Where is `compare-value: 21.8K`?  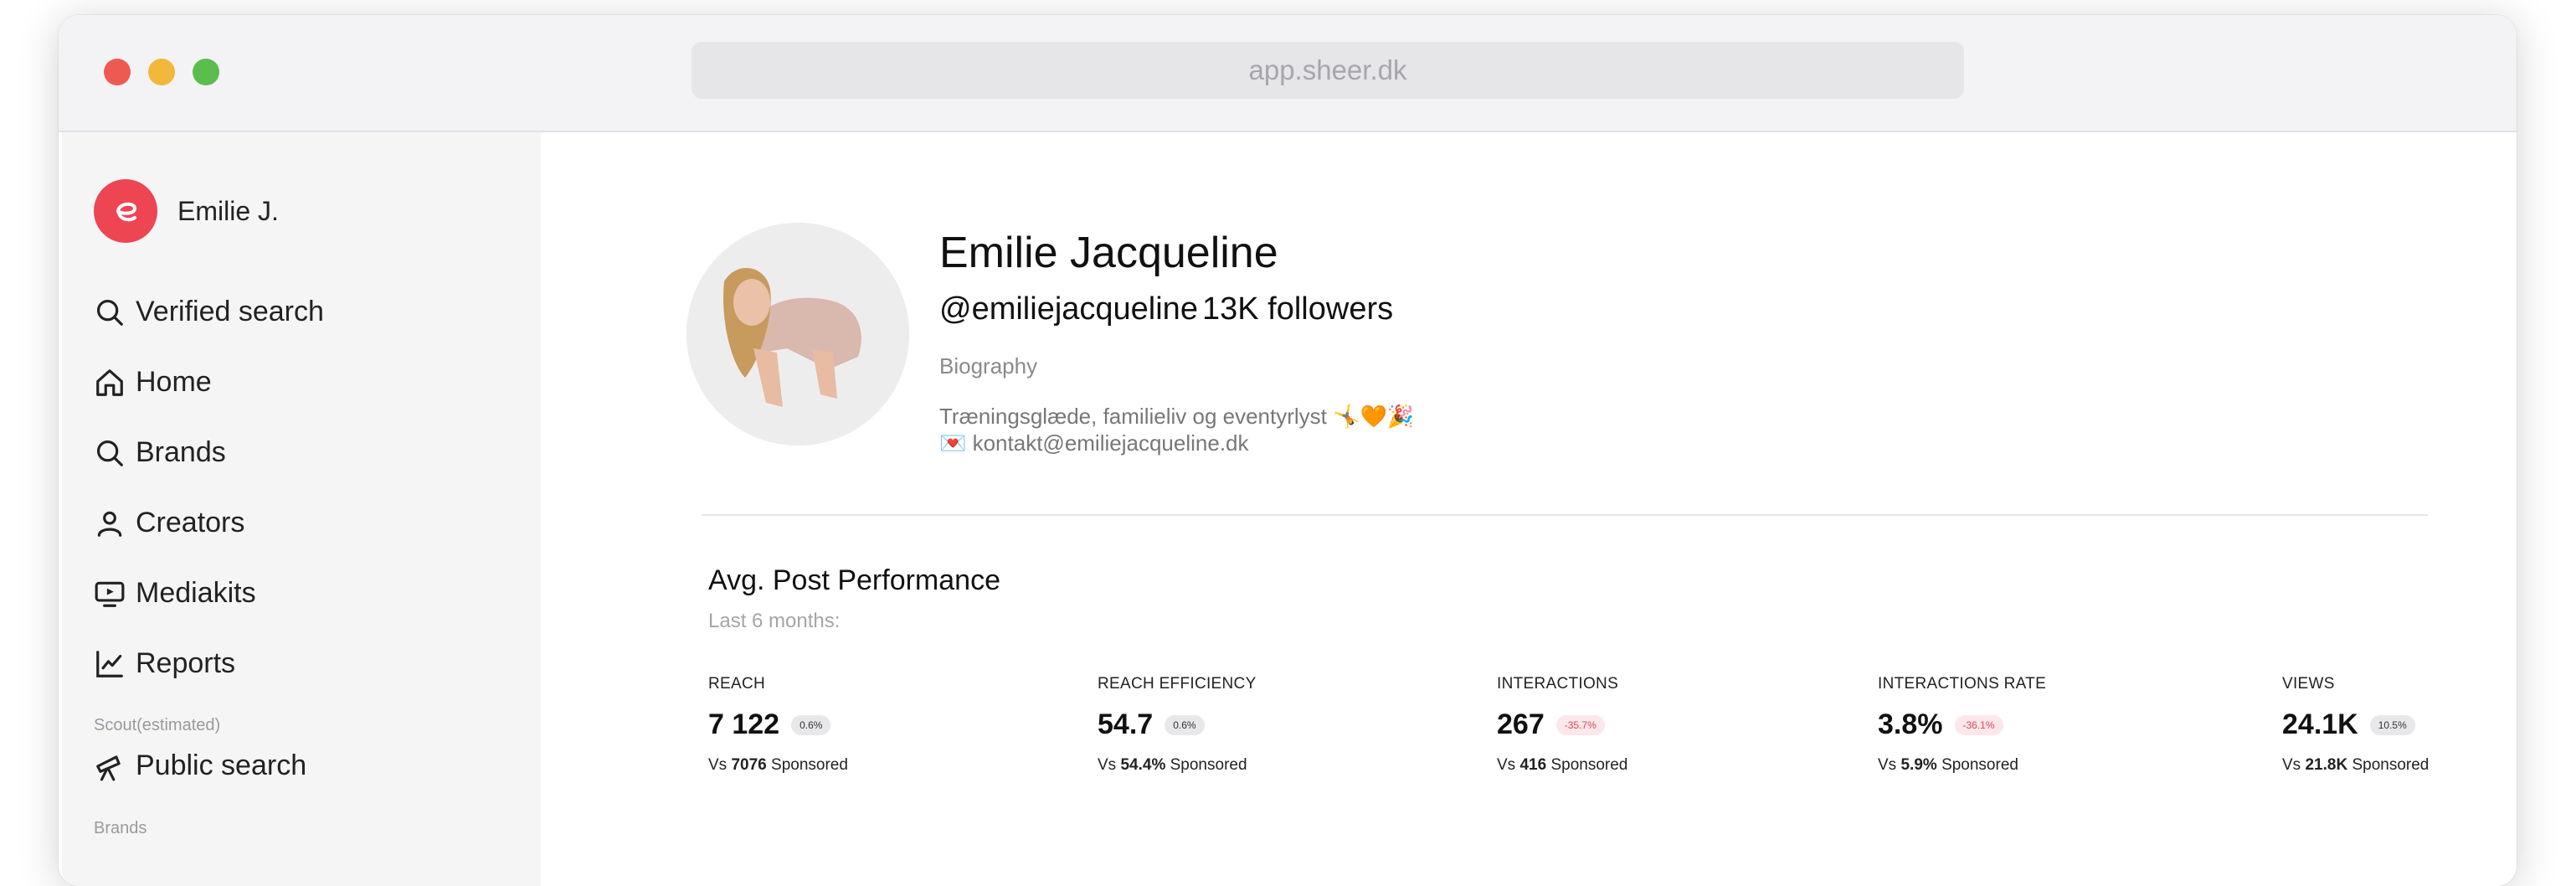
compare-value: 21.8K is located at coordinates (2326, 765).